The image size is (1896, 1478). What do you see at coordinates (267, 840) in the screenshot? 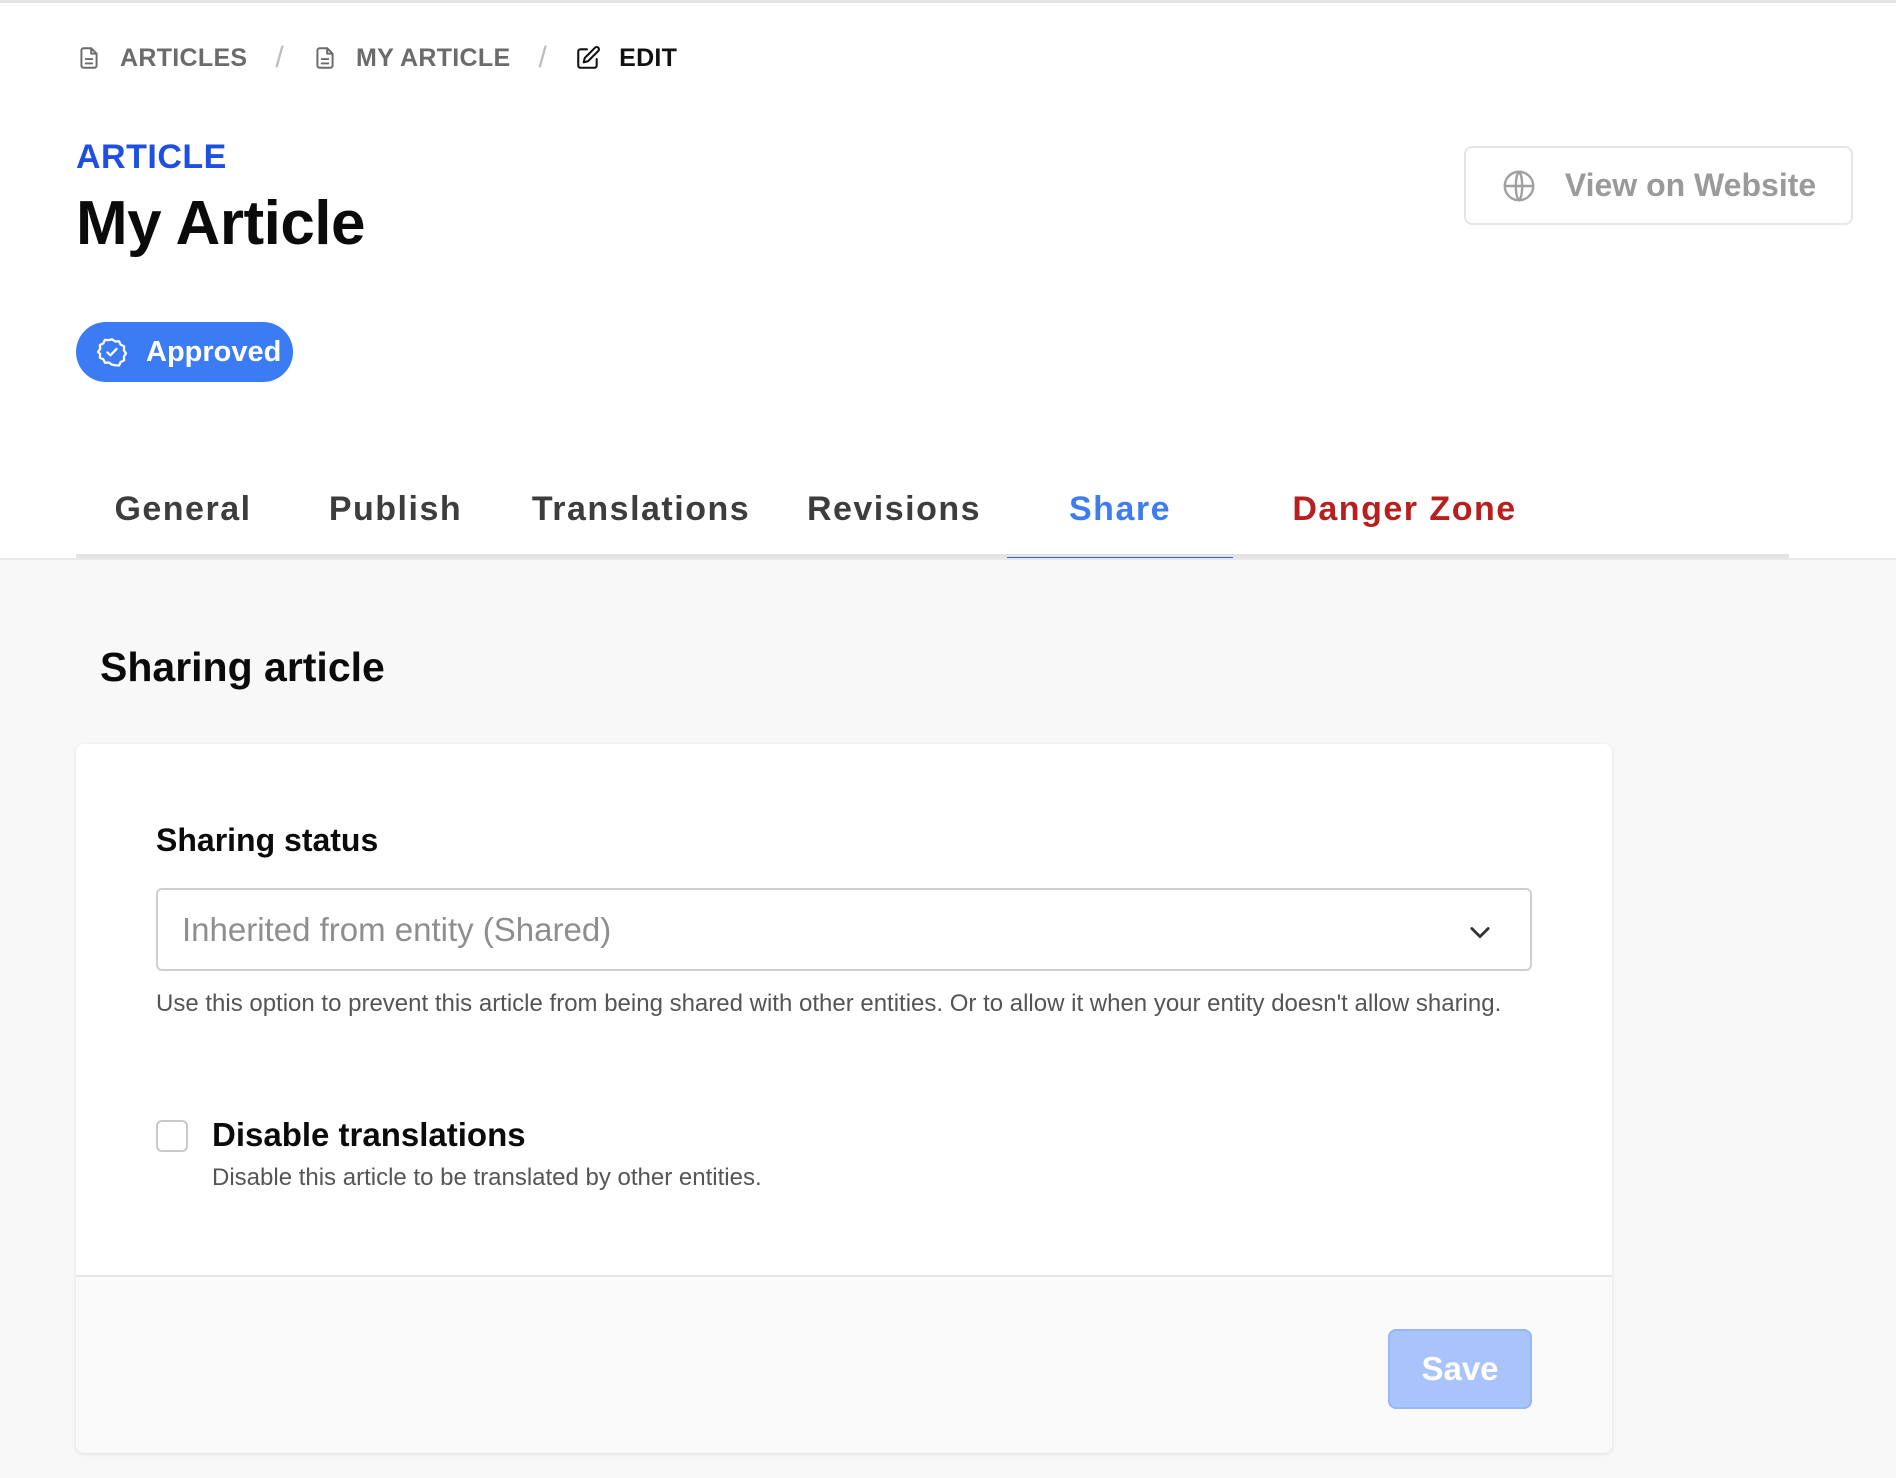
I see `sharing-status-label: Sharing status` at bounding box center [267, 840].